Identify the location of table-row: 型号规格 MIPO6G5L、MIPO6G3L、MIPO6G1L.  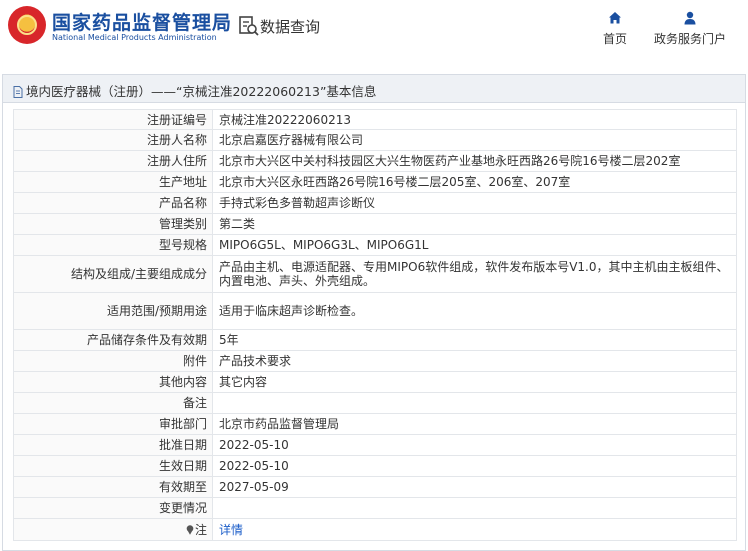
(375, 245).